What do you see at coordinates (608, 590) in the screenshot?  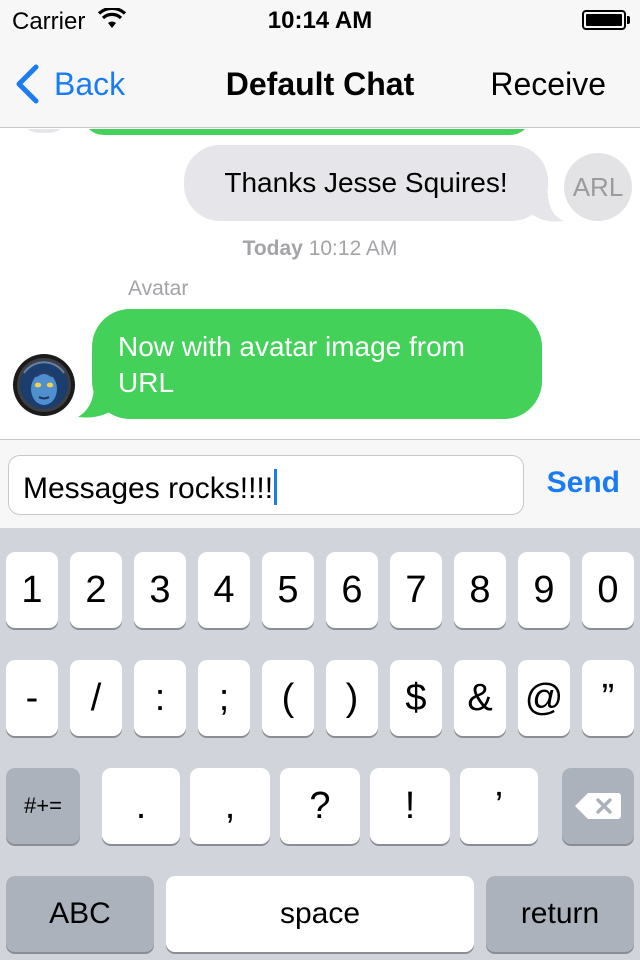 I see `key-0: 0` at bounding box center [608, 590].